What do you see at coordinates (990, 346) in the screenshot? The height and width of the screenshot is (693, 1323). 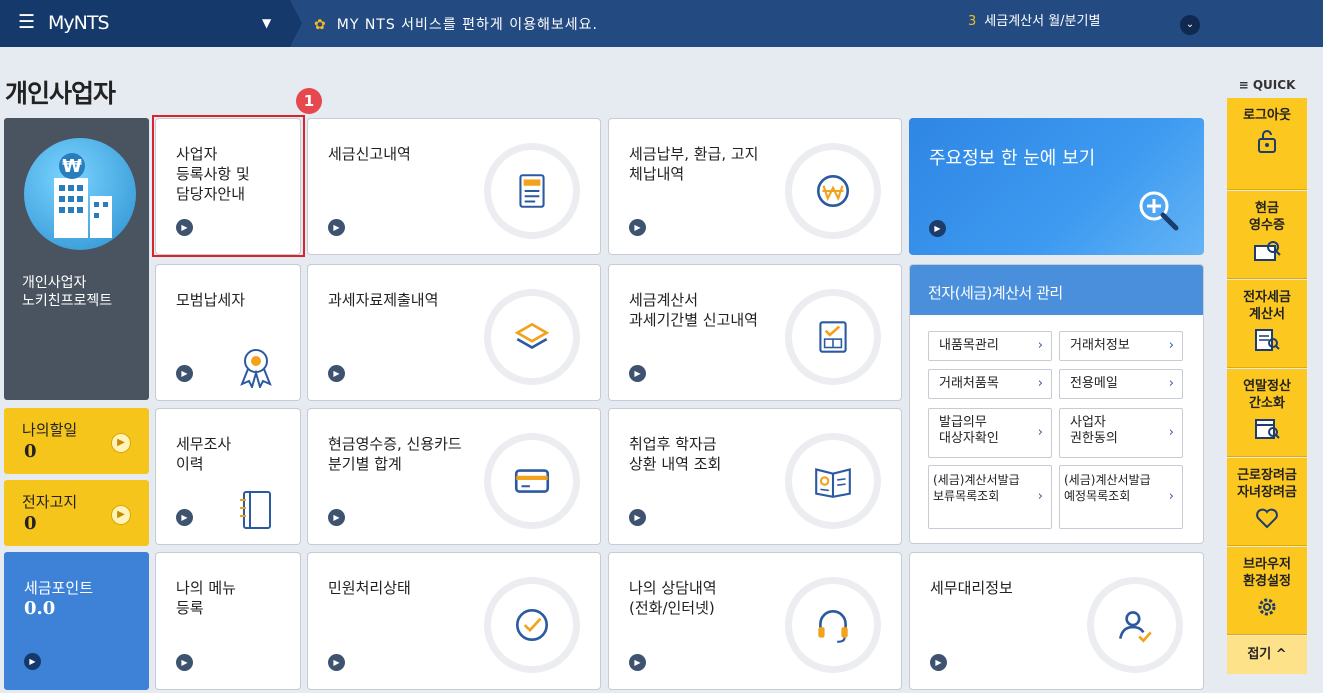 I see `e-invoice-item-mgmt: 내품목관리 ›` at bounding box center [990, 346].